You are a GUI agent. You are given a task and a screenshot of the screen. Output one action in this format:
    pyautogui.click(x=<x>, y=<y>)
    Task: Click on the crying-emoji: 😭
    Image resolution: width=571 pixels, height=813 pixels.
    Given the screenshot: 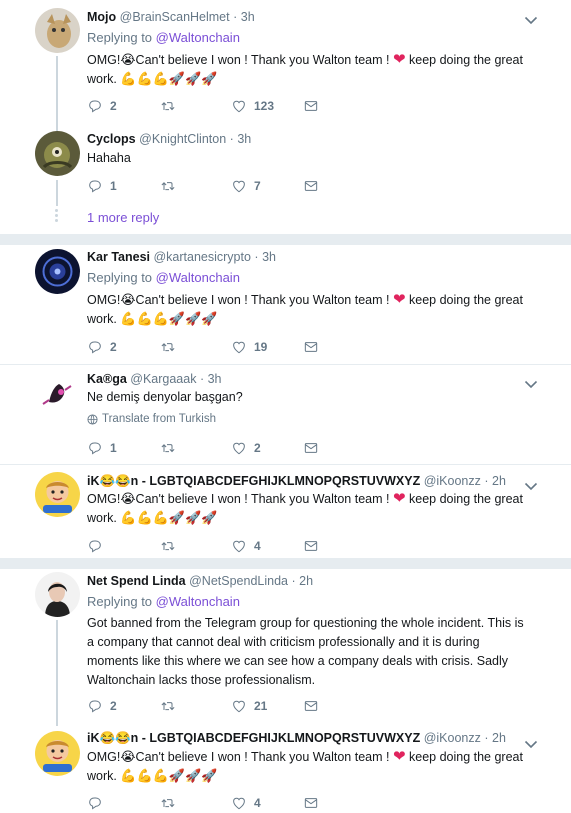 What is the action you would take?
    pyautogui.click(x=128, y=757)
    